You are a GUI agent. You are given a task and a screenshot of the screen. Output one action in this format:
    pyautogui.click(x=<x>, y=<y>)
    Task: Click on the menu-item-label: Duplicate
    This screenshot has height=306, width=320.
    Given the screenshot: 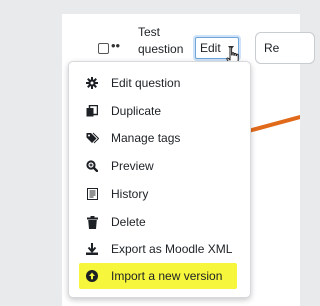 What is the action you would take?
    pyautogui.click(x=136, y=111)
    